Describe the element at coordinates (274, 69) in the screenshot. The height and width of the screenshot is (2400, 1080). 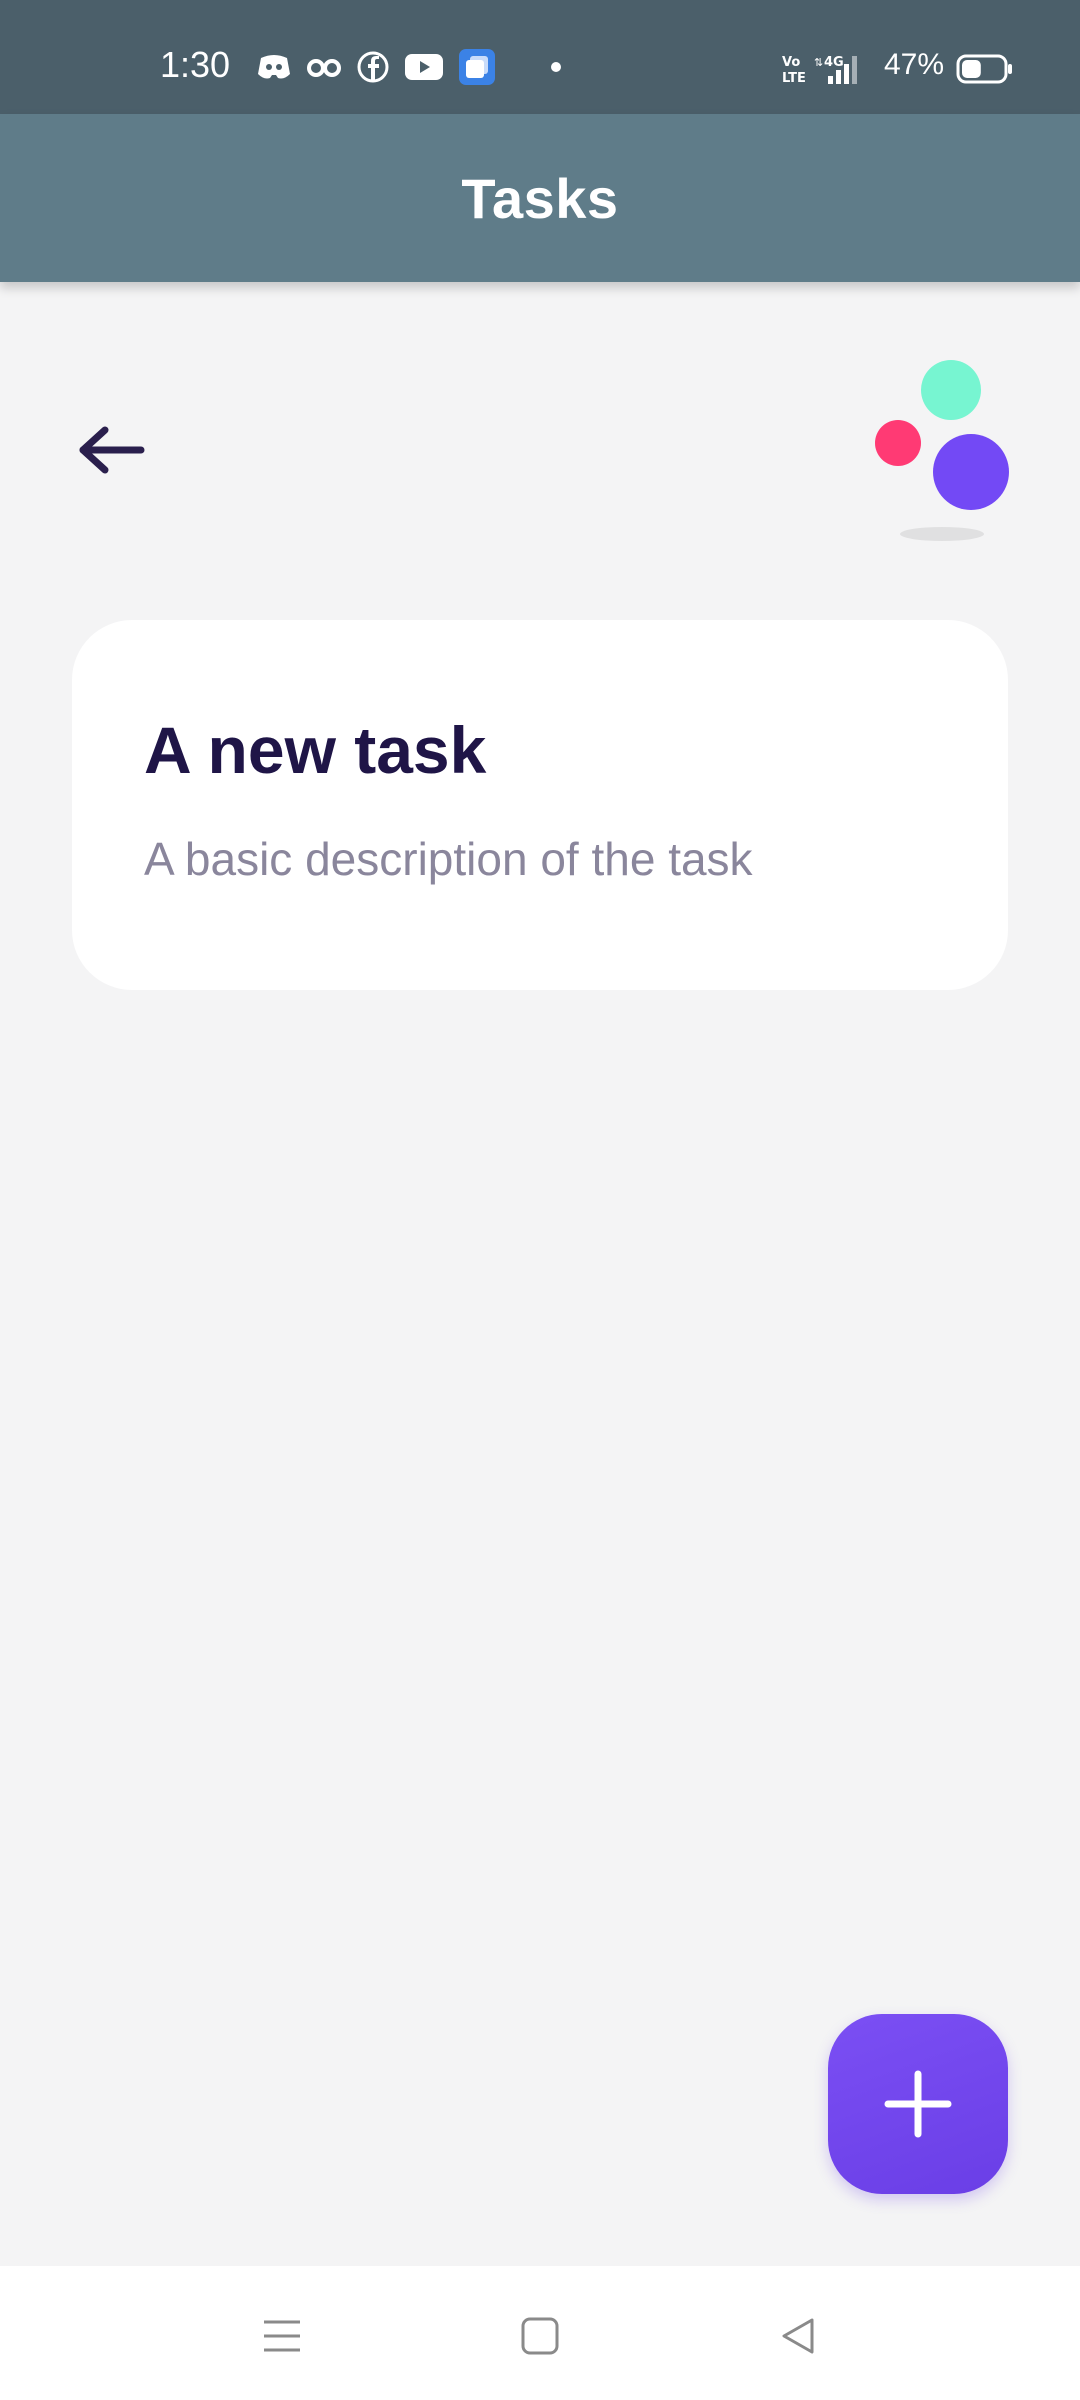
I see `discord-icon` at that location.